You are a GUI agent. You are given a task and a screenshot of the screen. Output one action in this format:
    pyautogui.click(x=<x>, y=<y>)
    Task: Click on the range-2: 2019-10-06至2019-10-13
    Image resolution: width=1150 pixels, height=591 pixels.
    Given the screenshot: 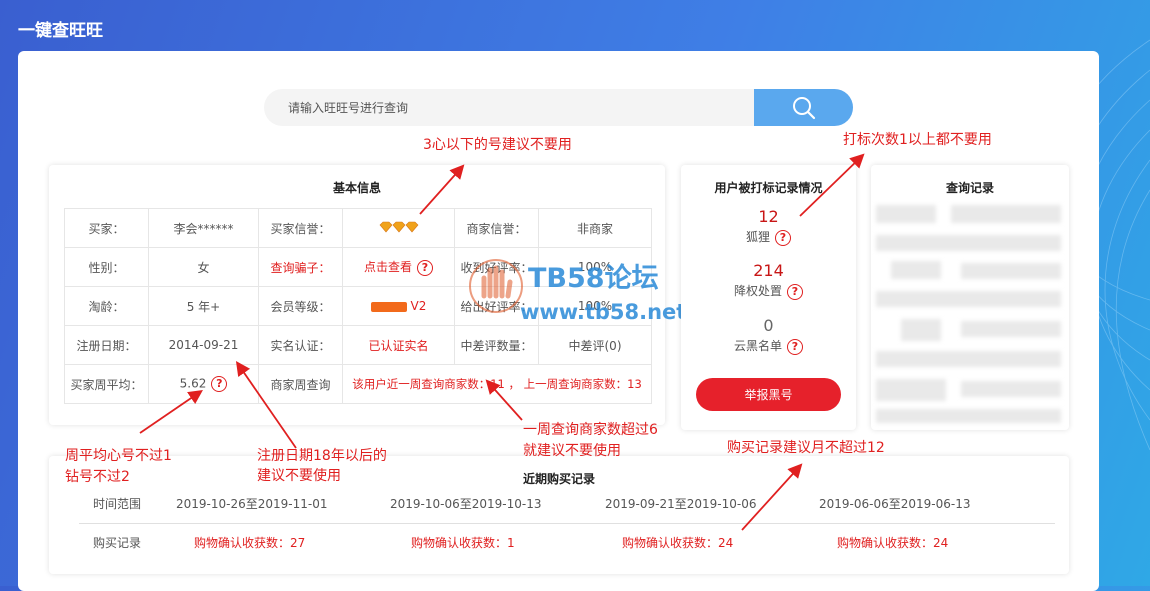 What is the action you would take?
    pyautogui.click(x=466, y=504)
    